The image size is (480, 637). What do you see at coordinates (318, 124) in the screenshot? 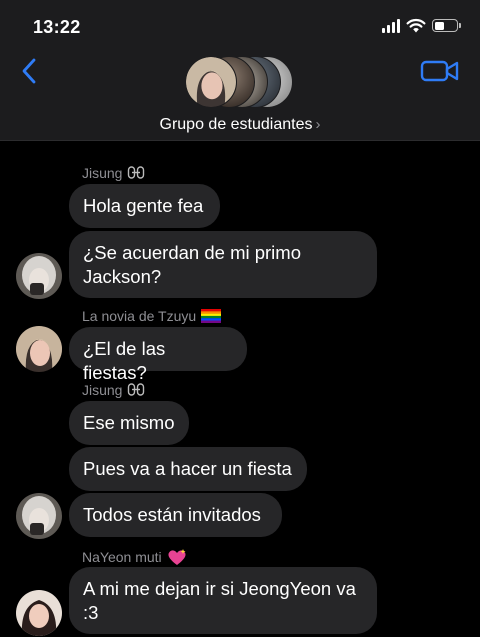
I see `chevron-right-icon: ›` at bounding box center [318, 124].